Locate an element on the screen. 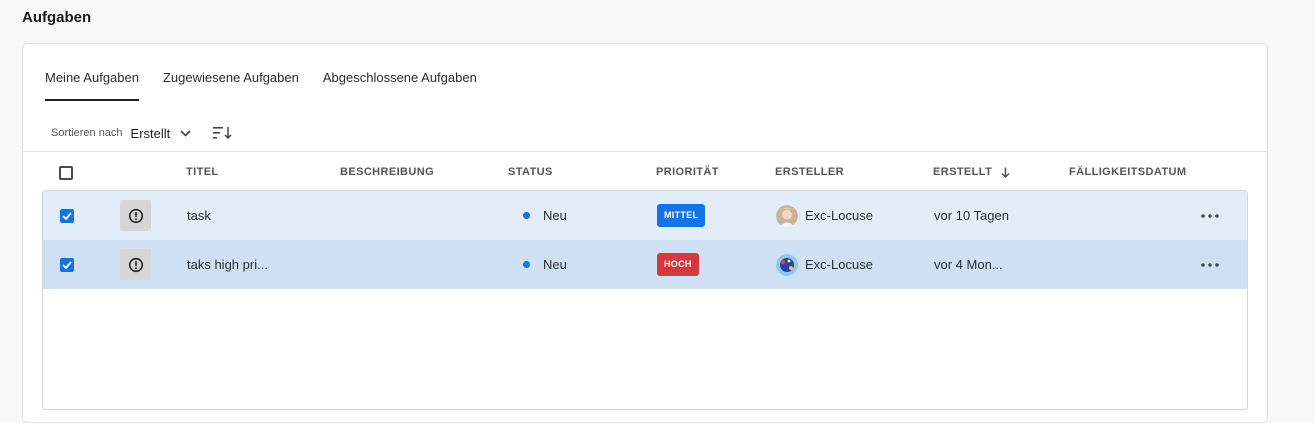 This screenshot has width=1315, height=423. tab-assigned-tasks: Zugewiesene Aufgaben is located at coordinates (231, 85).